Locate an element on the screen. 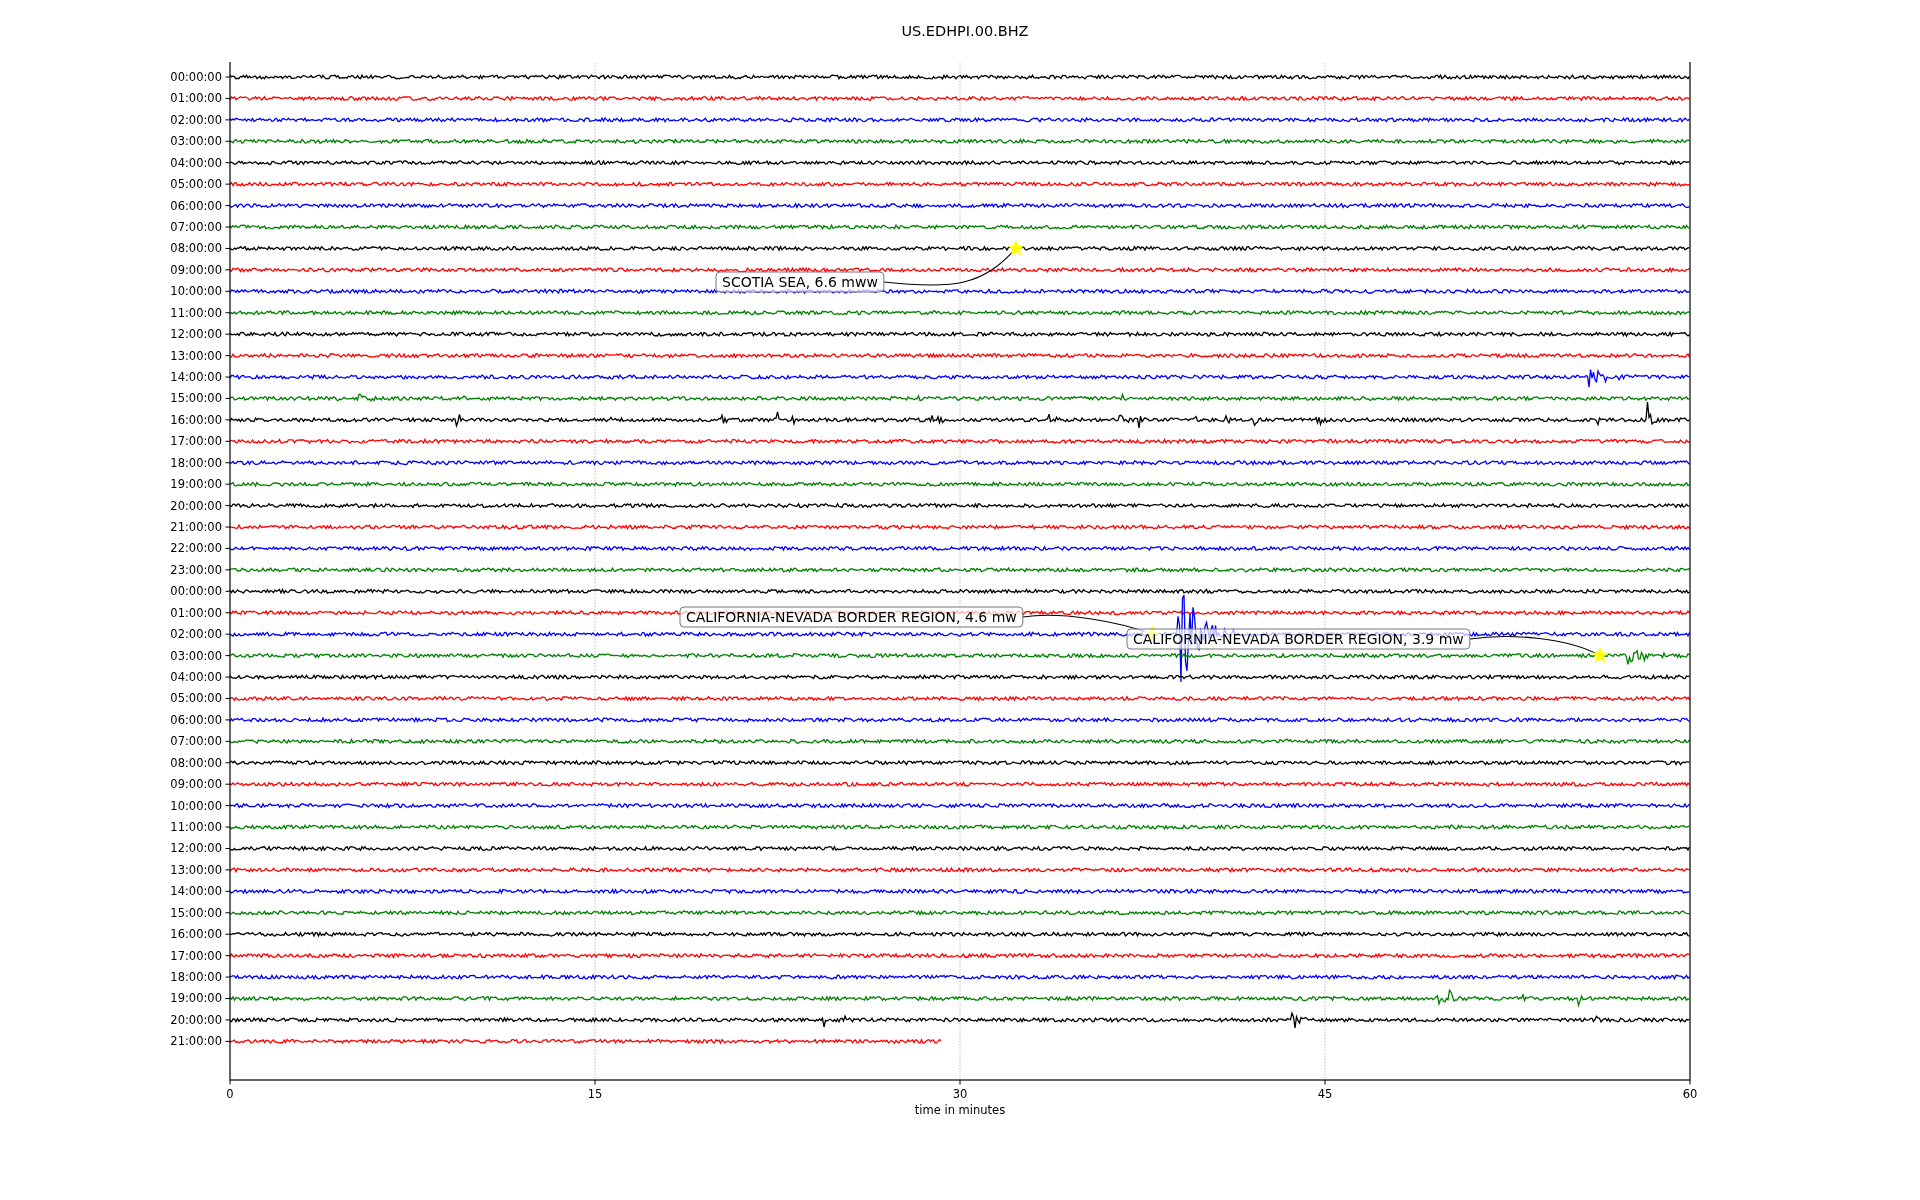  event-label: SCOTIA SEA, 6.6 mww is located at coordinates (800, 282).